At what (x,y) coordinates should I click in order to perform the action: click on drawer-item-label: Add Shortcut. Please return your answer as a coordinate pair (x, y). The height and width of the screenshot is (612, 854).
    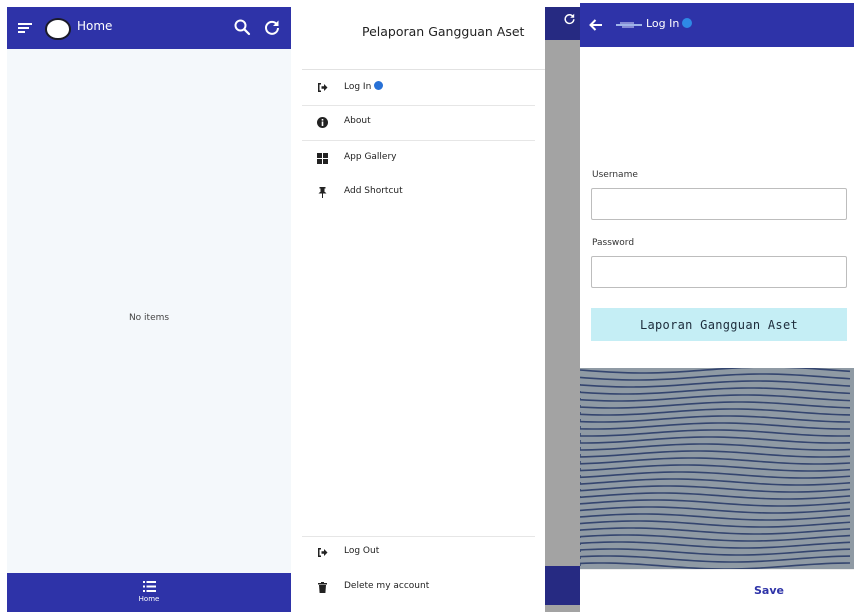
    Looking at the image, I should click on (373, 191).